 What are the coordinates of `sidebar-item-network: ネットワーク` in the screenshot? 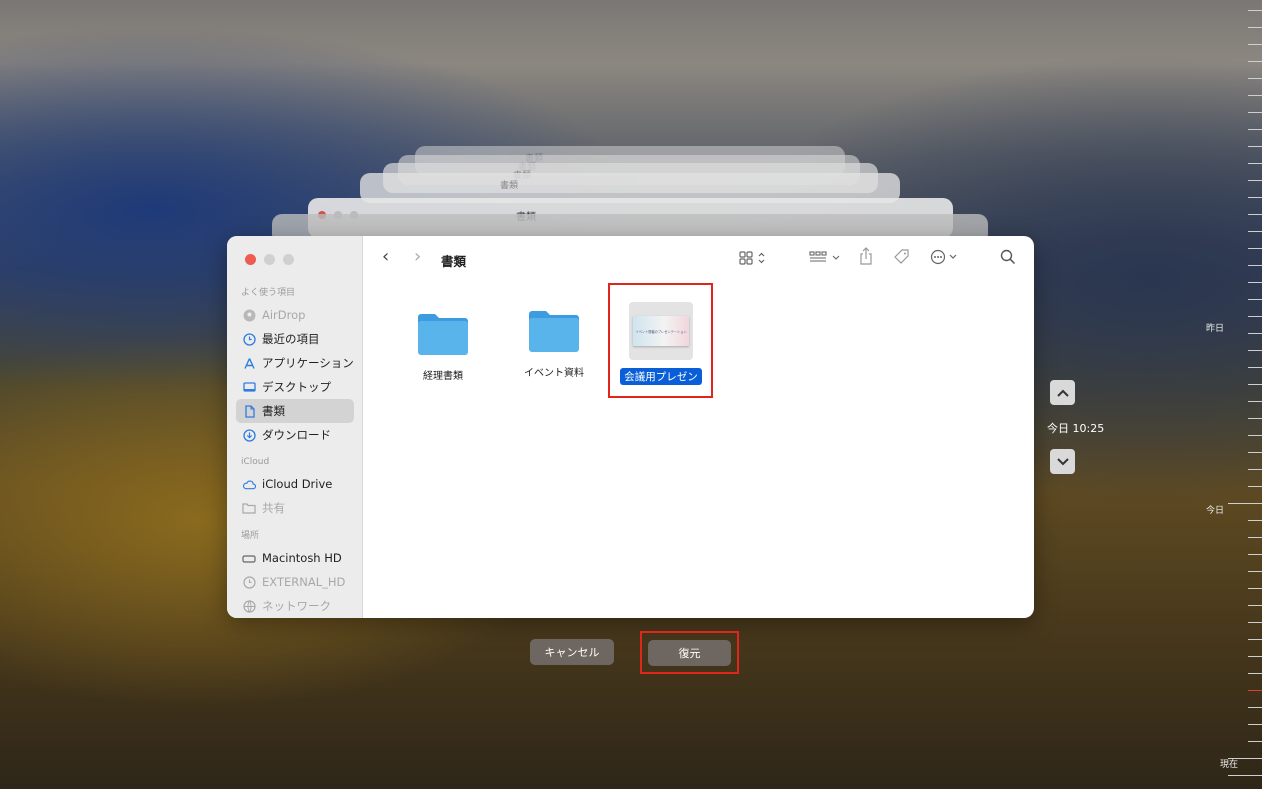 It's located at (295, 606).